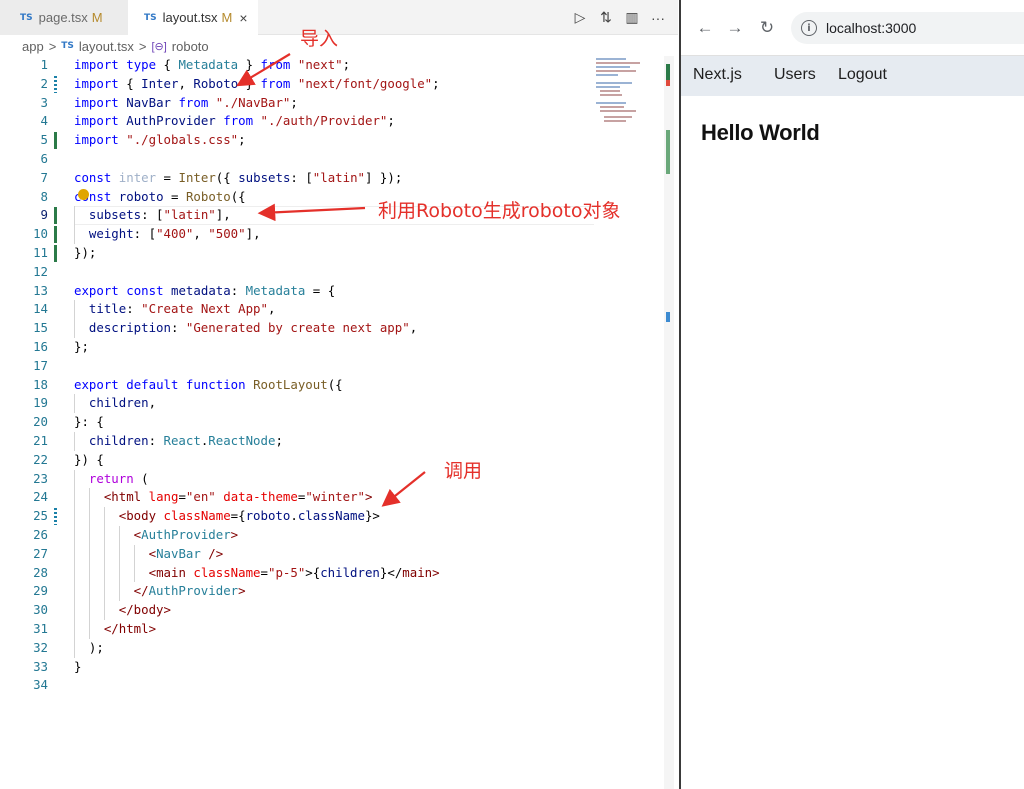 This screenshot has height=789, width=1024. Describe the element at coordinates (300, 479) in the screenshot. I see `code-line: 23 return (` at that location.